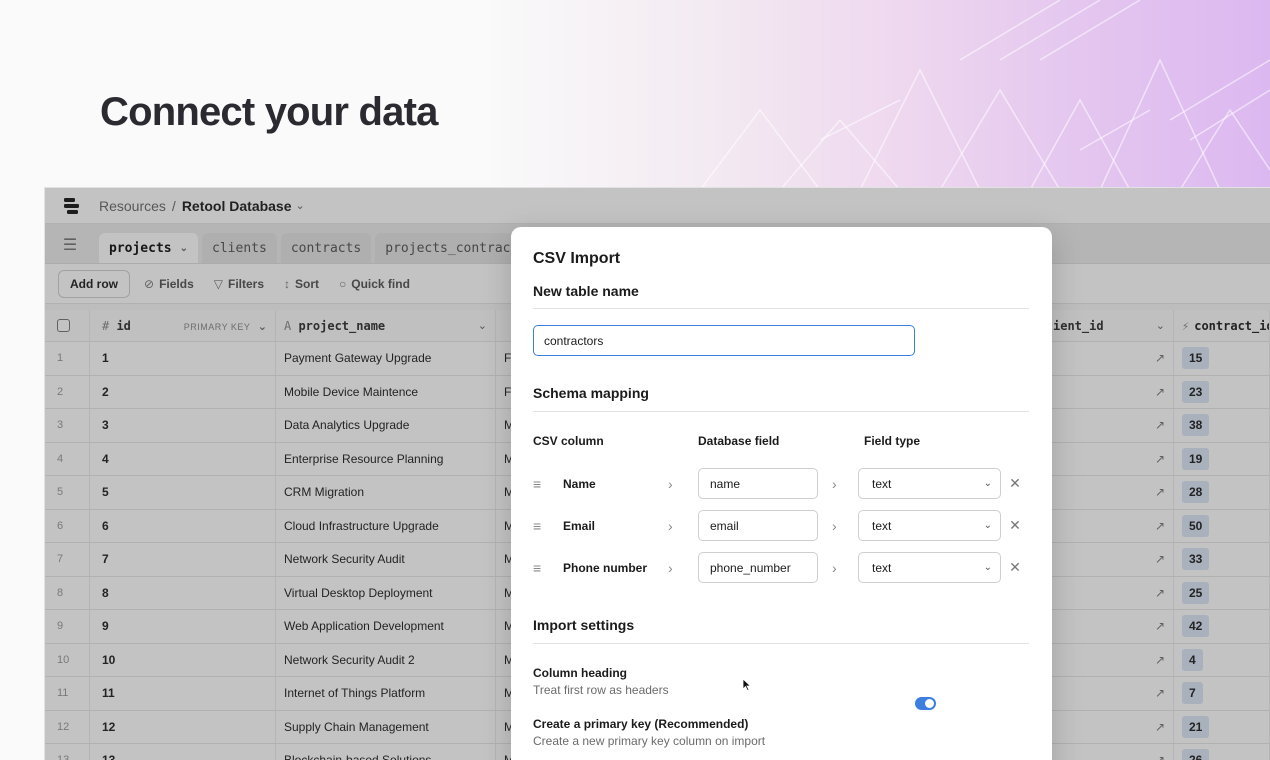  What do you see at coordinates (724, 340) in the screenshot?
I see `table-name-input: contractors` at bounding box center [724, 340].